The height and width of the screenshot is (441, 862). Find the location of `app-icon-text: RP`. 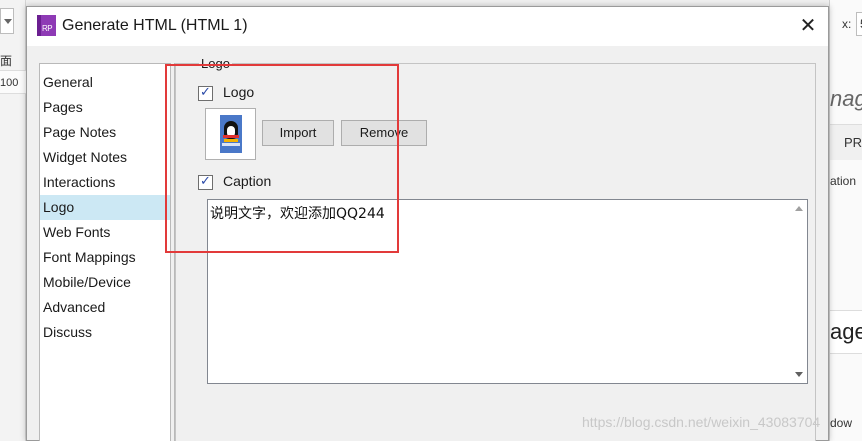

app-icon-text: RP is located at coordinates (47, 28).